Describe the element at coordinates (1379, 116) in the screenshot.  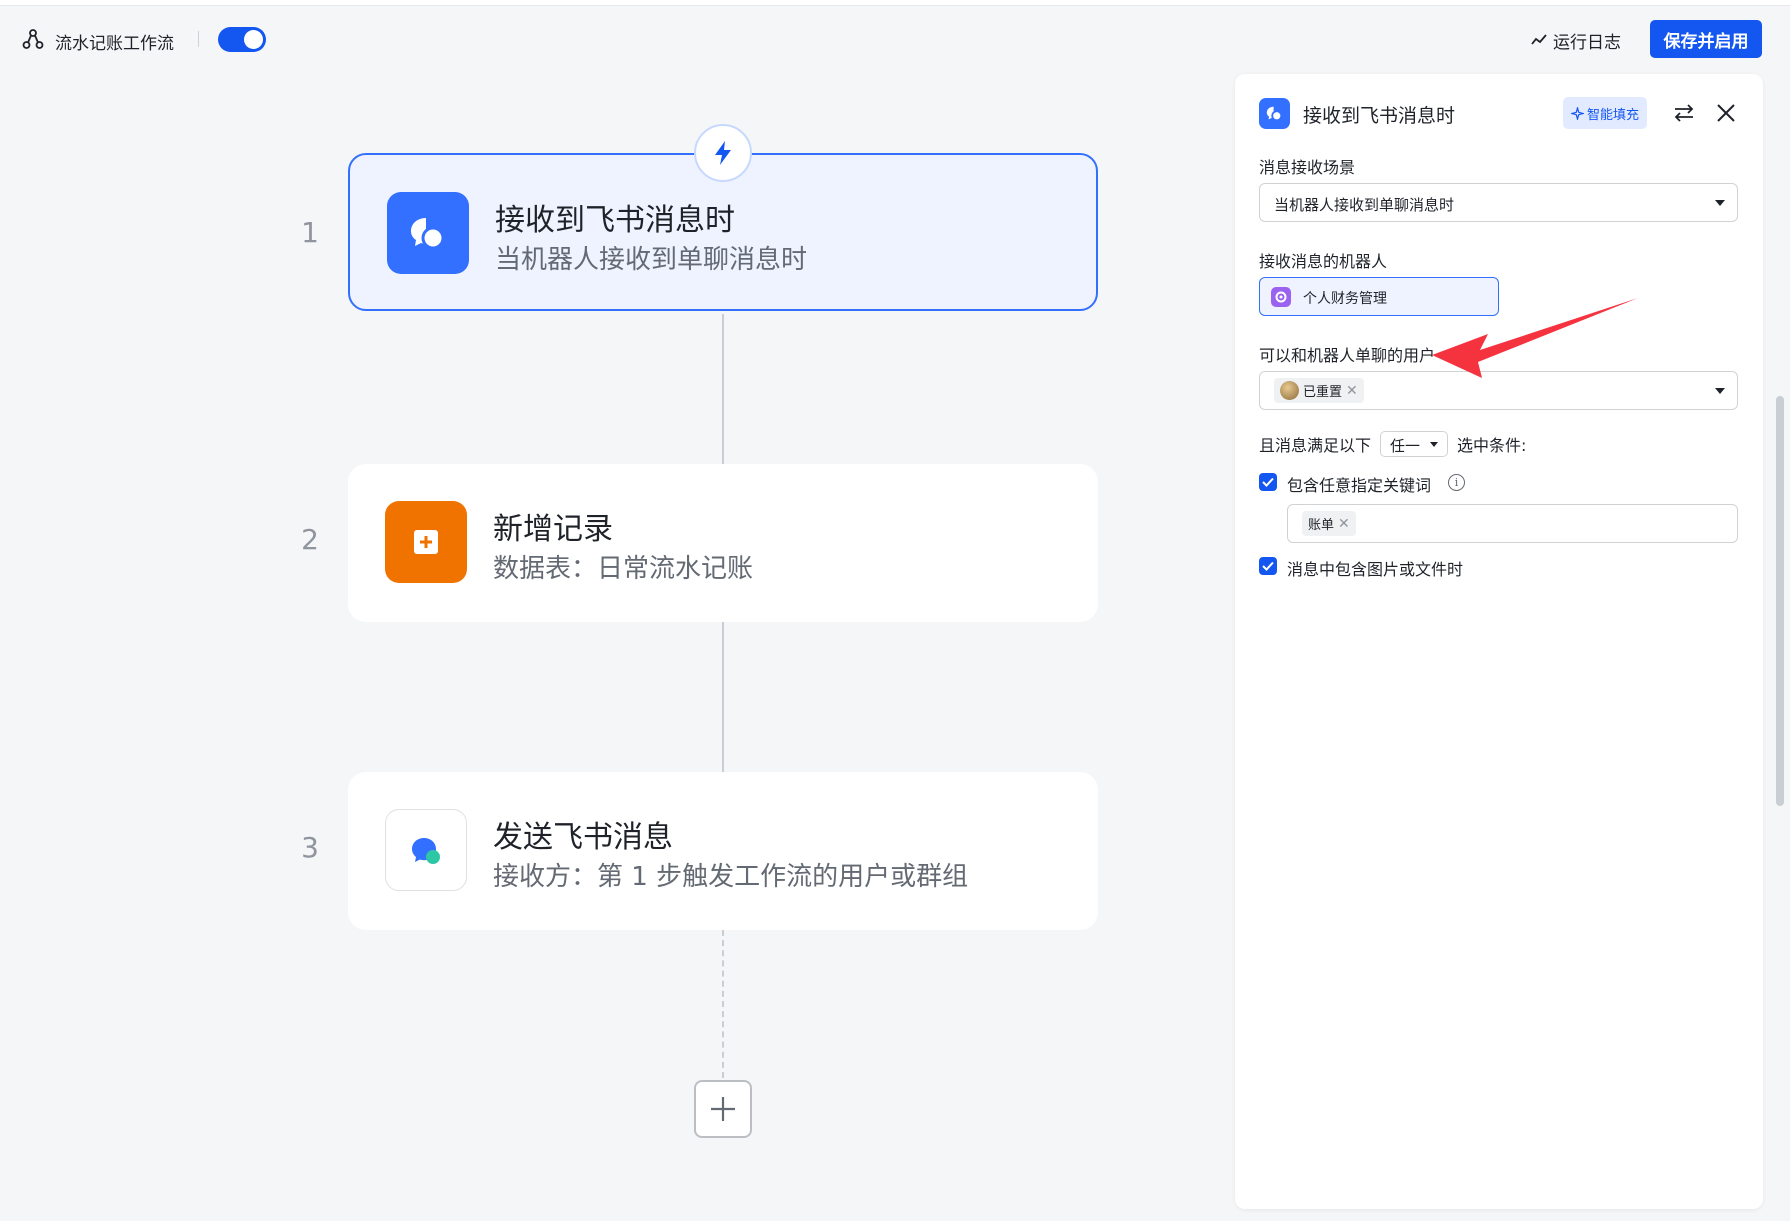
I see `panel-title: 接收到飞书消息时` at that location.